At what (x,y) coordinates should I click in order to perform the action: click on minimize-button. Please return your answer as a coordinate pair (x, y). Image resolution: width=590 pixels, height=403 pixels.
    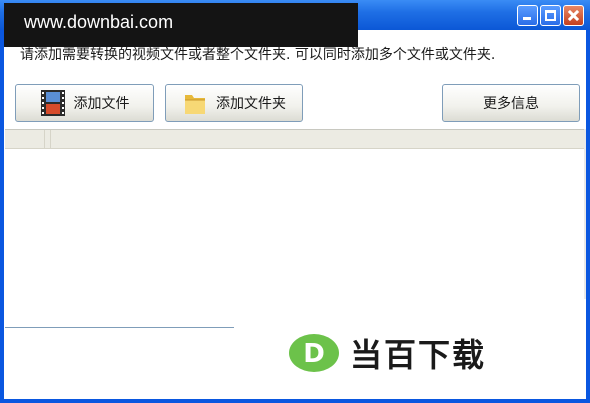
    Looking at the image, I should click on (527, 15).